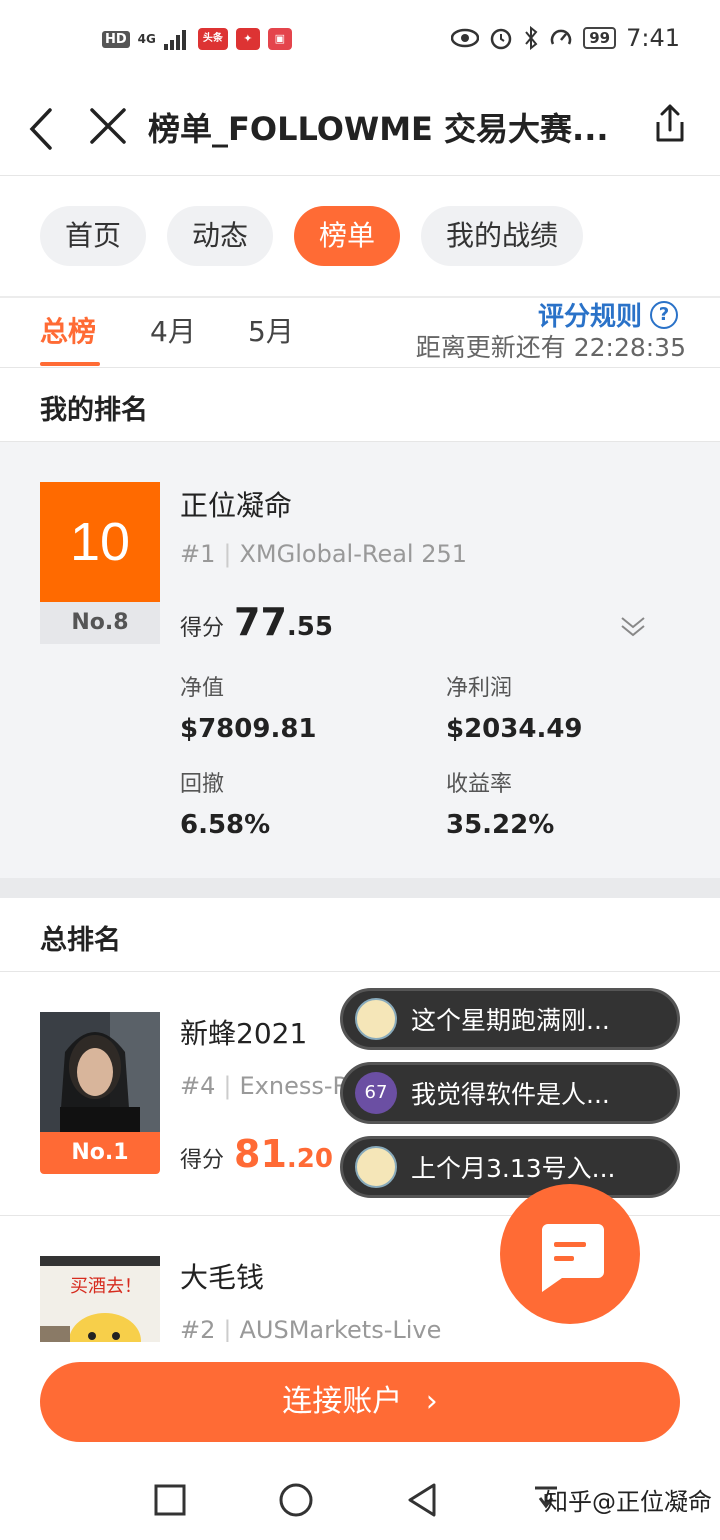 The width and height of the screenshot is (720, 1540). Describe the element at coordinates (500, 825) in the screenshot. I see `stat-value: 35.22%` at that location.